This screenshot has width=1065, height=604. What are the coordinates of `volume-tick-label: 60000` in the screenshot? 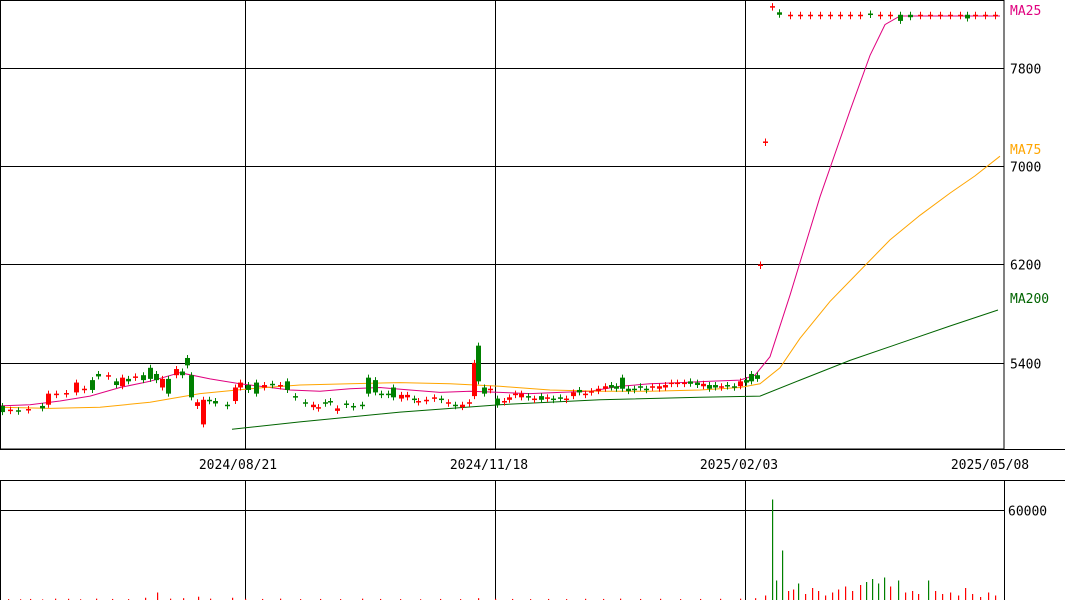 It's located at (1027, 512).